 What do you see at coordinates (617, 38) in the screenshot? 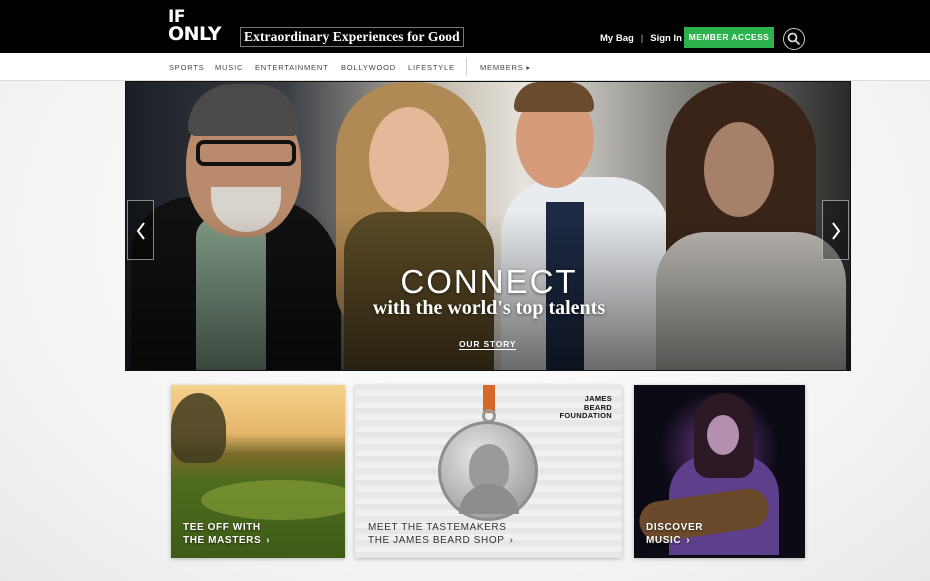
I see `my-bag-link: My Bag` at bounding box center [617, 38].